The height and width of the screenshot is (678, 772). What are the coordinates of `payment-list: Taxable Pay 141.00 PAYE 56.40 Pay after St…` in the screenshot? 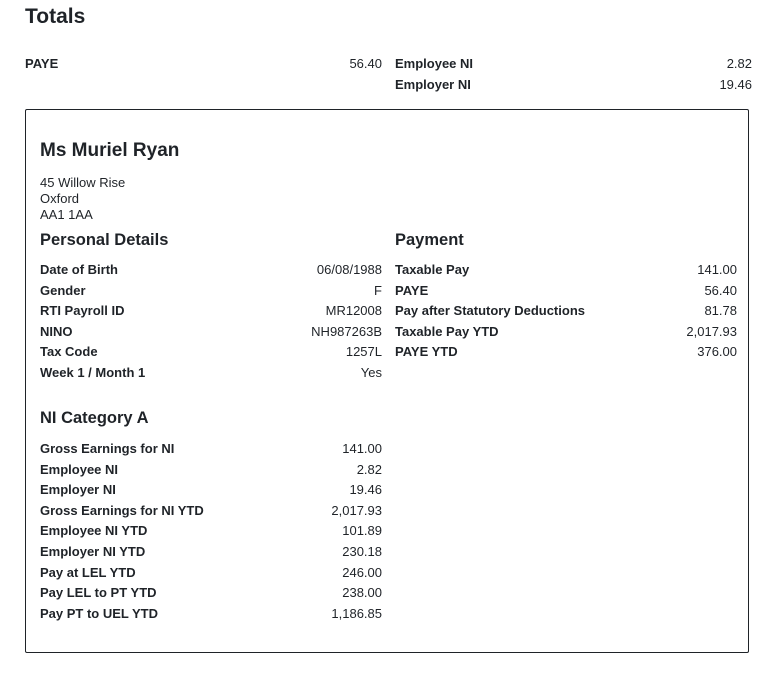 It's located at (566, 313).